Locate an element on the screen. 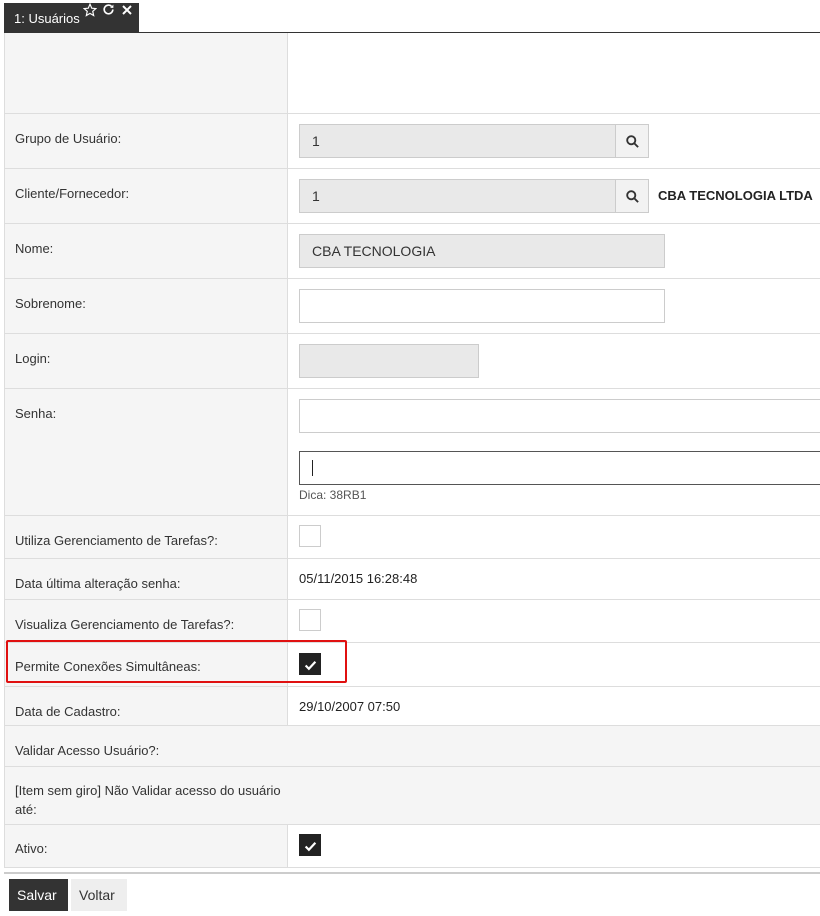 Image resolution: width=820 pixels, height=916 pixels. close-icon is located at coordinates (127, 11).